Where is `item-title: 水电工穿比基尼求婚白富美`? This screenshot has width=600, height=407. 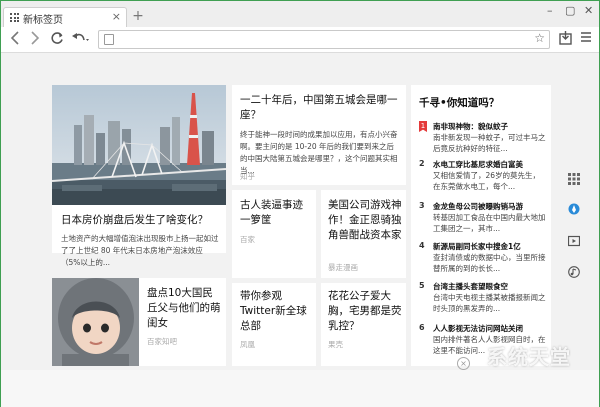
item-title: 水电工穿比基尼求婚白富美 is located at coordinates (478, 164).